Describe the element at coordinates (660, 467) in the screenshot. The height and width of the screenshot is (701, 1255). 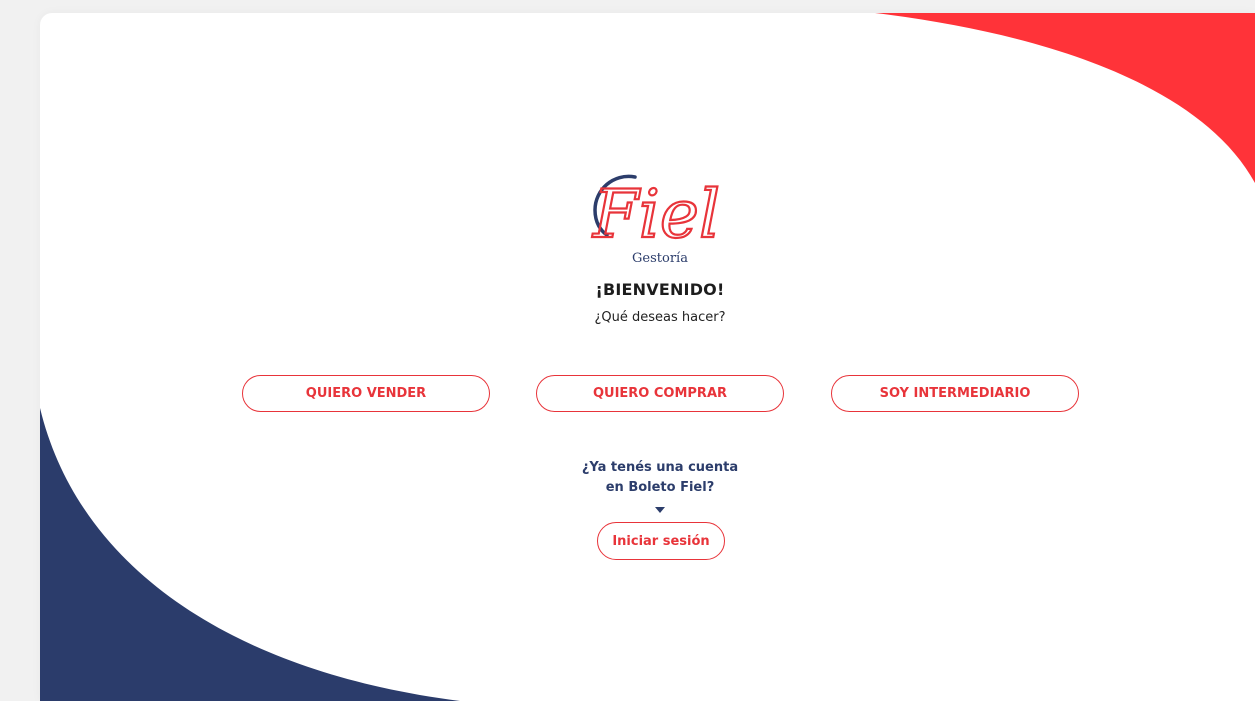
I see `account-question-line1: ¿Ya tenés una cuenta` at that location.